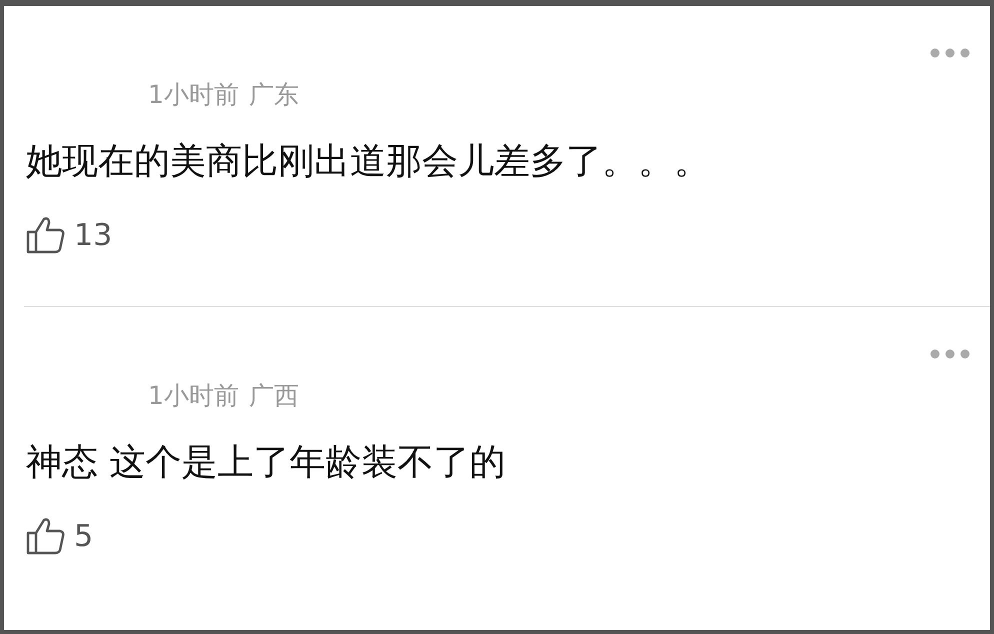  What do you see at coordinates (84, 536) in the screenshot?
I see `like-count: 5` at bounding box center [84, 536].